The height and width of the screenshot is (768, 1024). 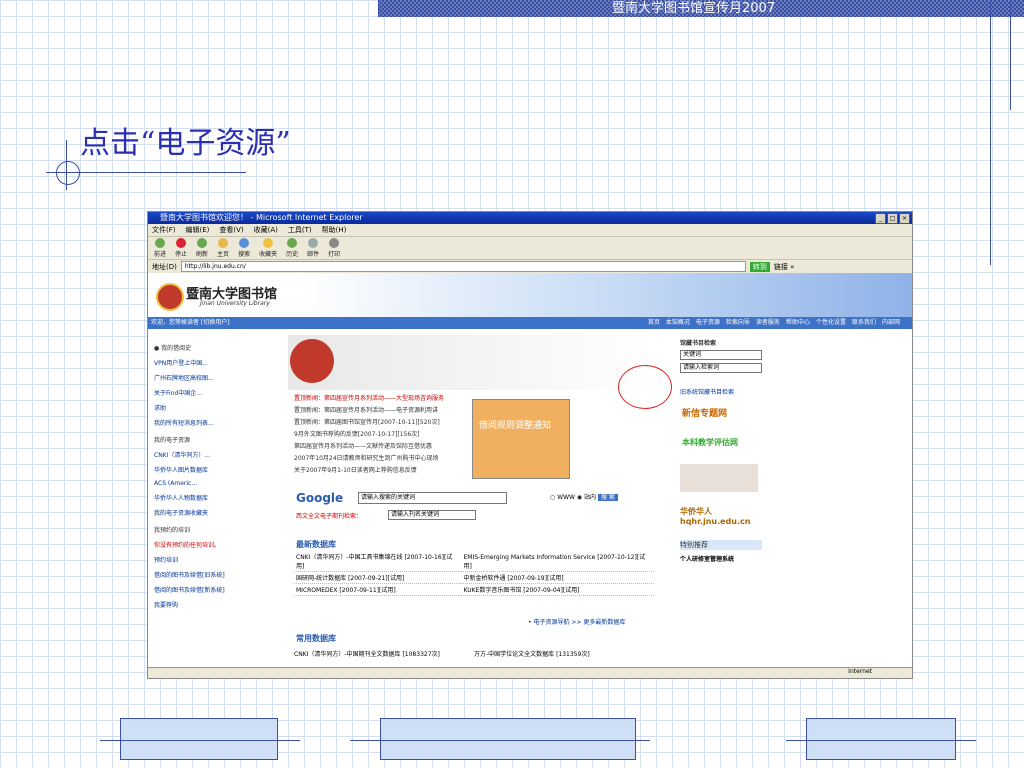 I want to click on promo-image, so click(x=719, y=478).